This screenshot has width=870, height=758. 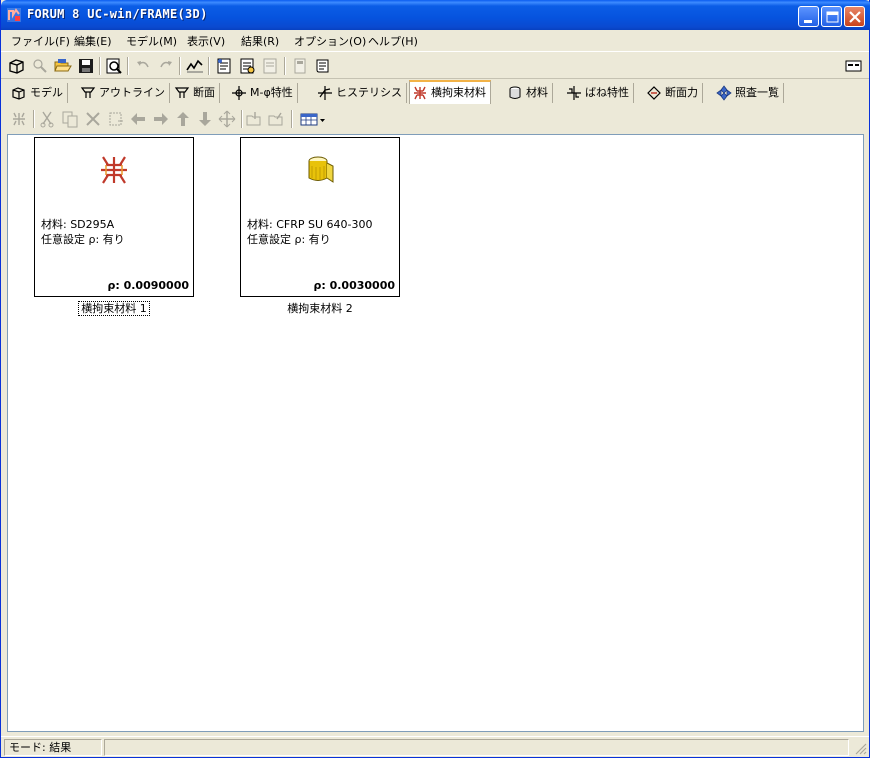 I want to click on card-caption-label: 横拘束材料 1, so click(x=114, y=308).